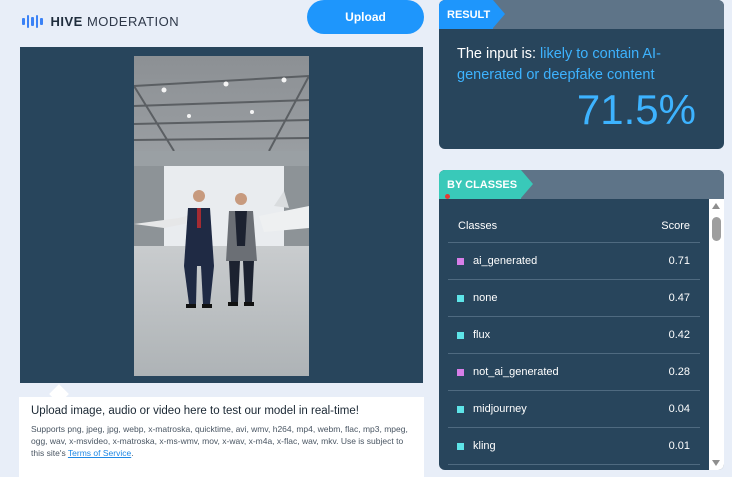  Describe the element at coordinates (581, 184) in the screenshot. I see `classes-header: BY CLASSES` at that location.